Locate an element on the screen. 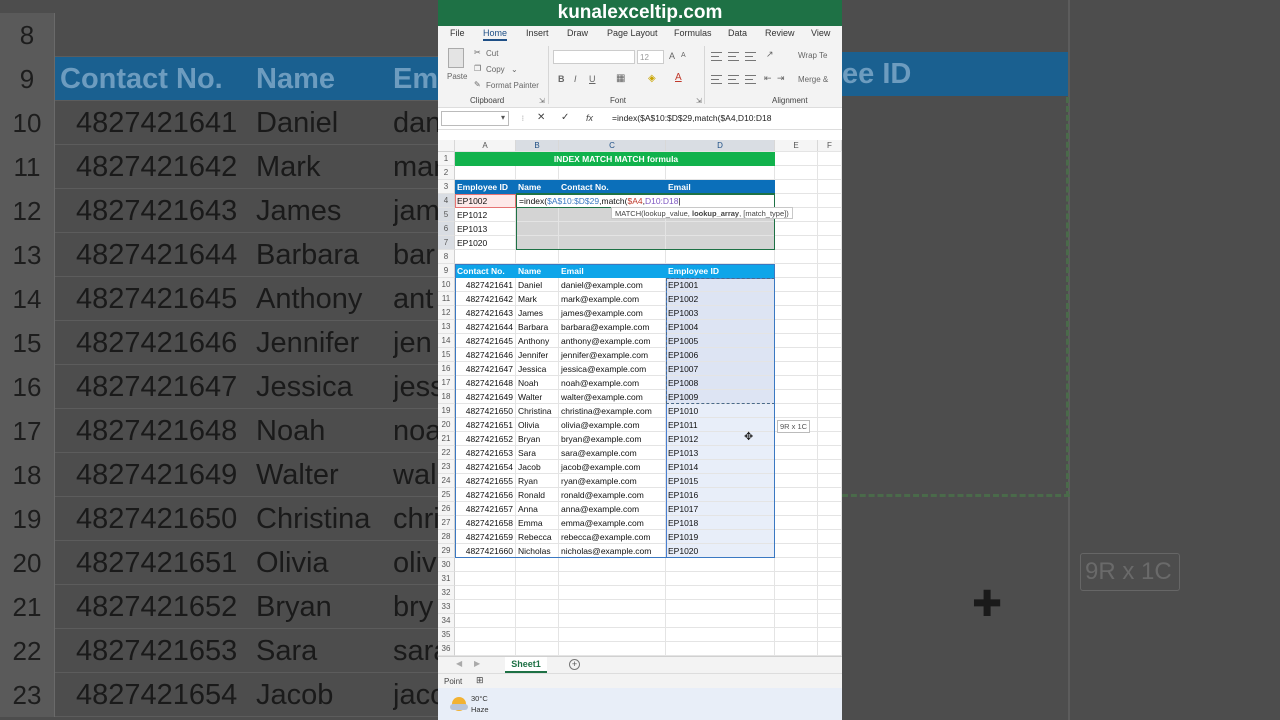  row-header-29: 29 is located at coordinates (446, 551).